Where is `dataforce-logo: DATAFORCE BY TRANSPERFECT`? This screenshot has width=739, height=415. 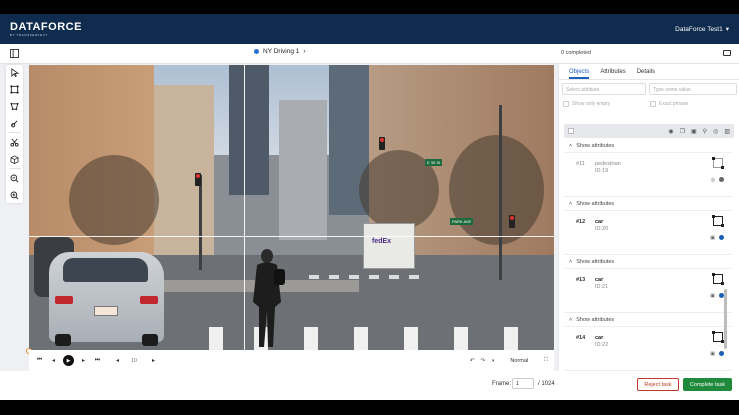 dataforce-logo: DATAFORCE BY TRANSPERFECT is located at coordinates (46, 29).